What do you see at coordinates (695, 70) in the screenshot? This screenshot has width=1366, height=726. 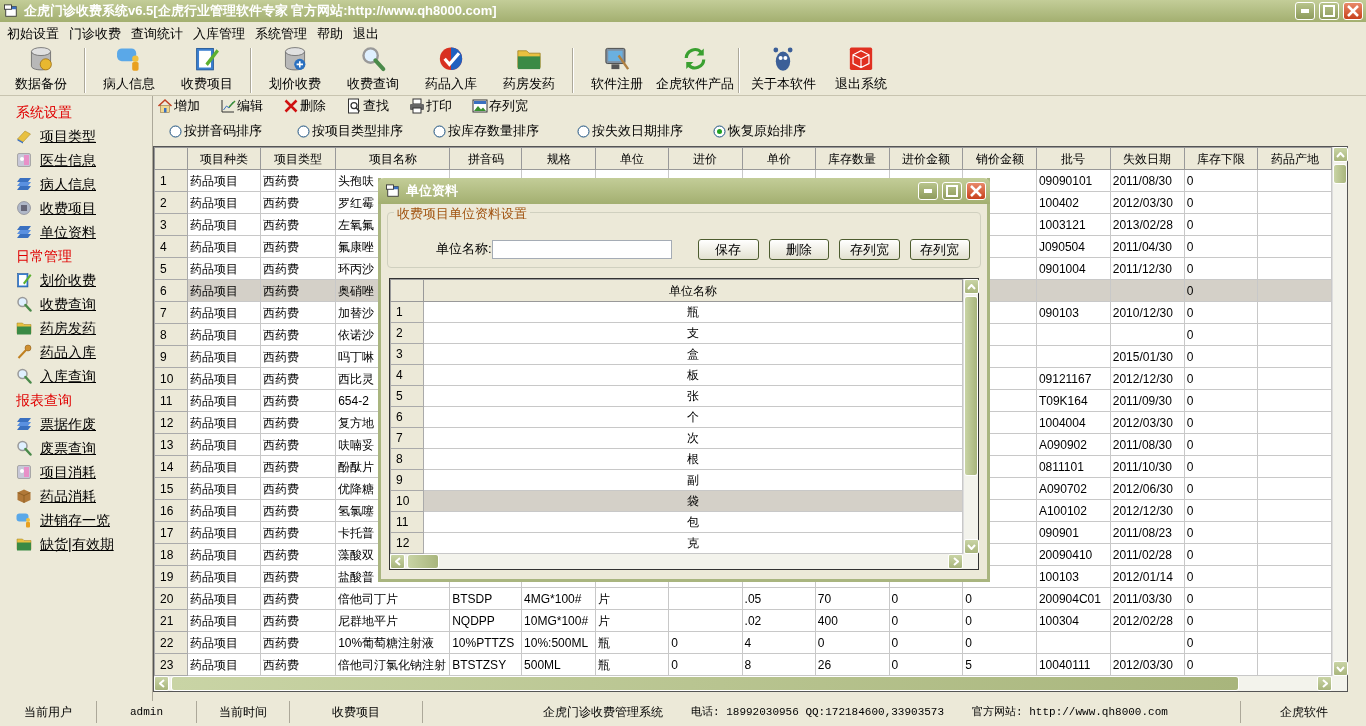 I see `toolbar-button: 企虎软件产品` at bounding box center [695, 70].